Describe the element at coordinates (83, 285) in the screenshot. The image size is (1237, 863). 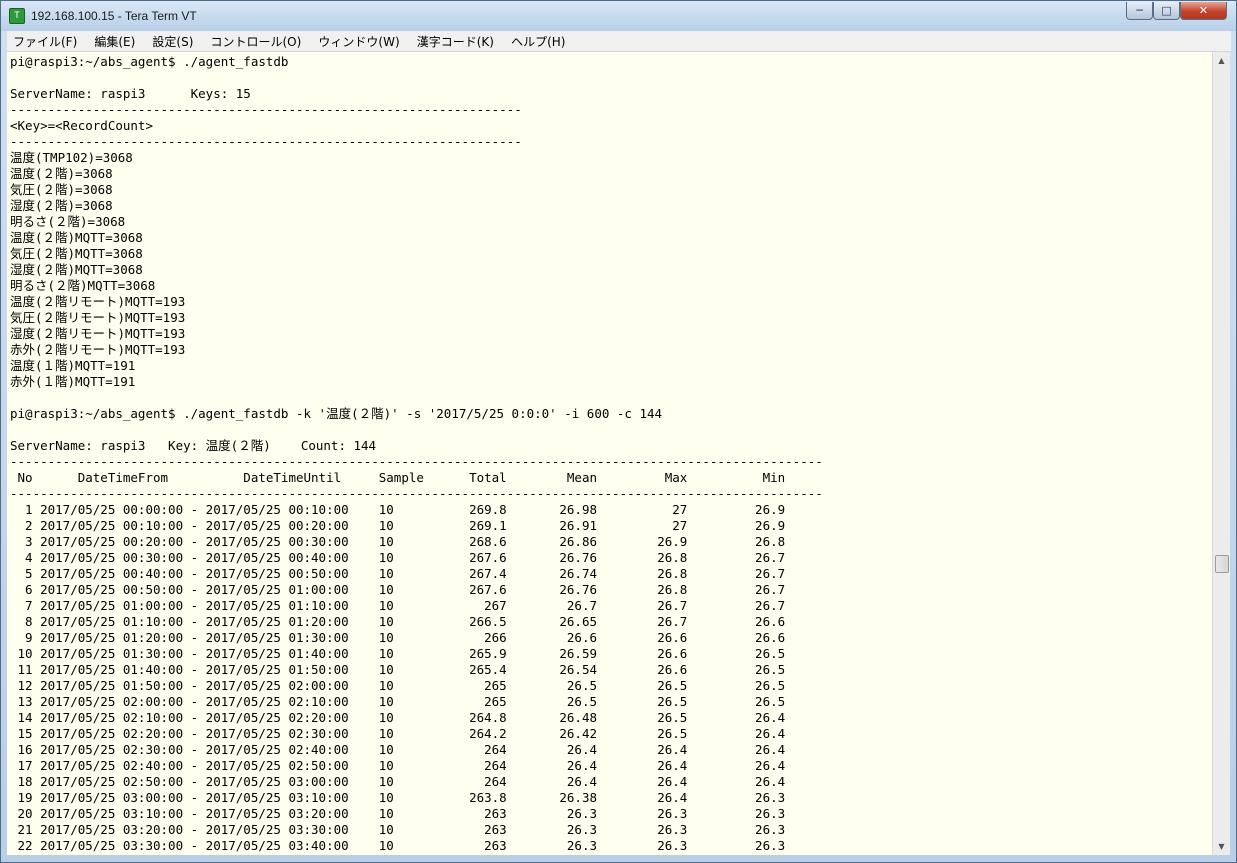
I see `terminal-line: 明るさ(２階)MQTT=3068` at that location.